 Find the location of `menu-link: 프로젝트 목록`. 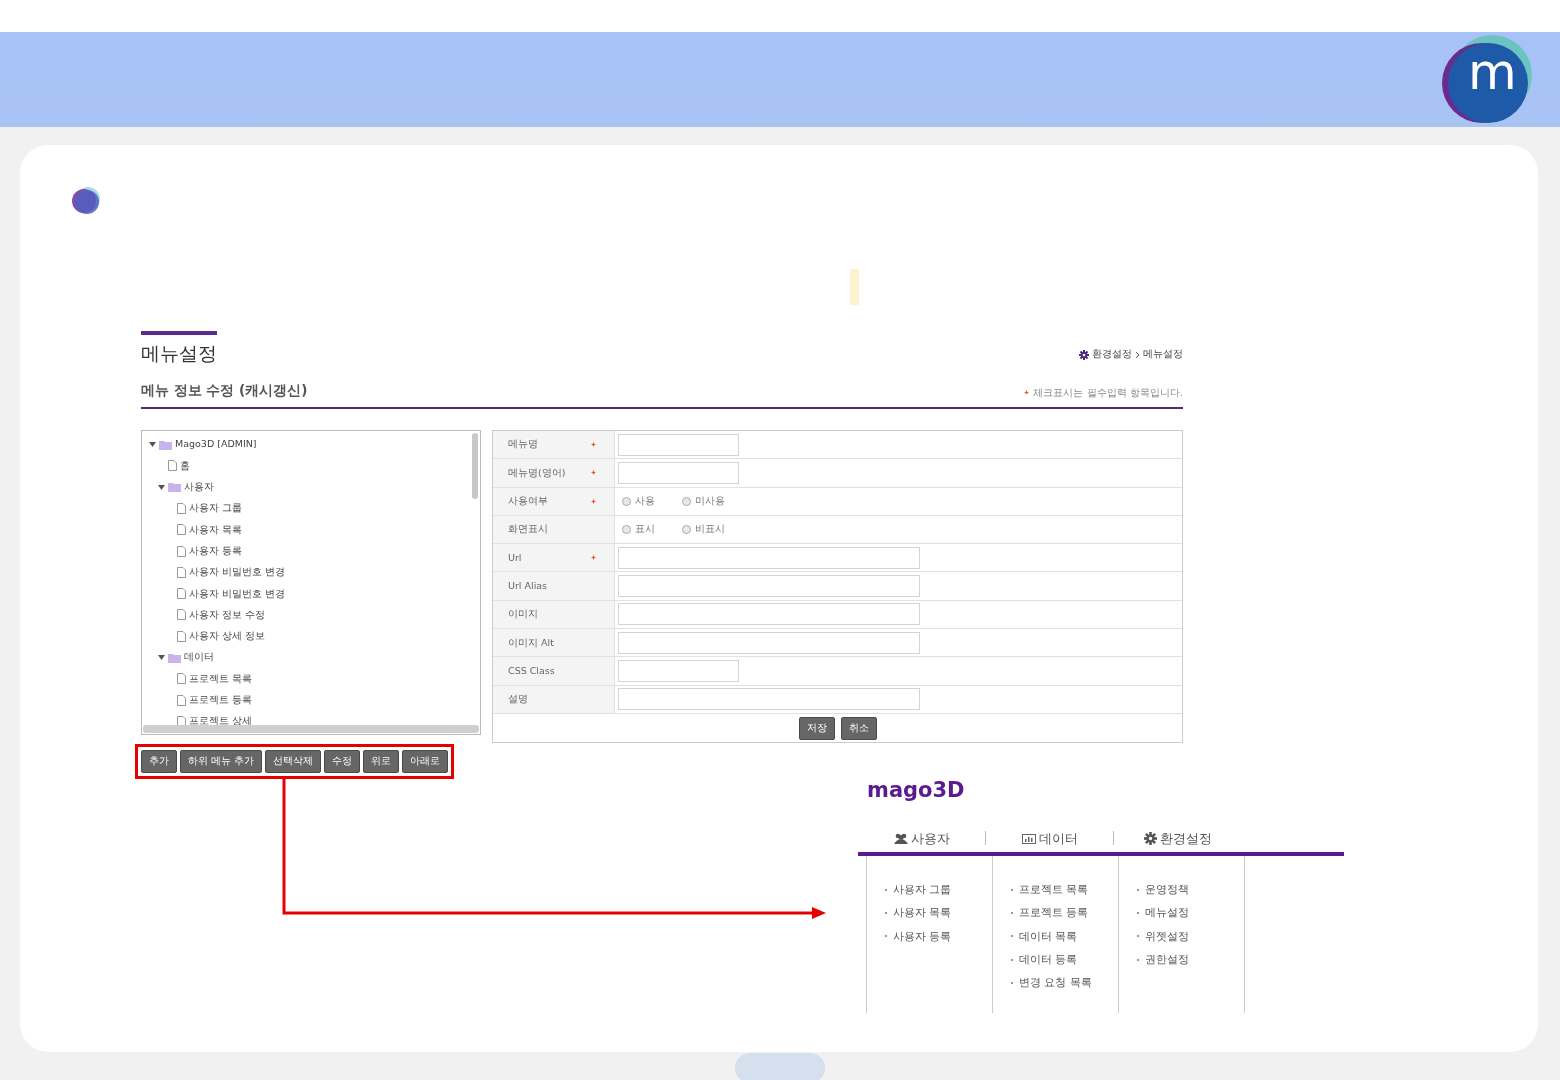

menu-link: 프로젝트 목록 is located at coordinates (1054, 889).